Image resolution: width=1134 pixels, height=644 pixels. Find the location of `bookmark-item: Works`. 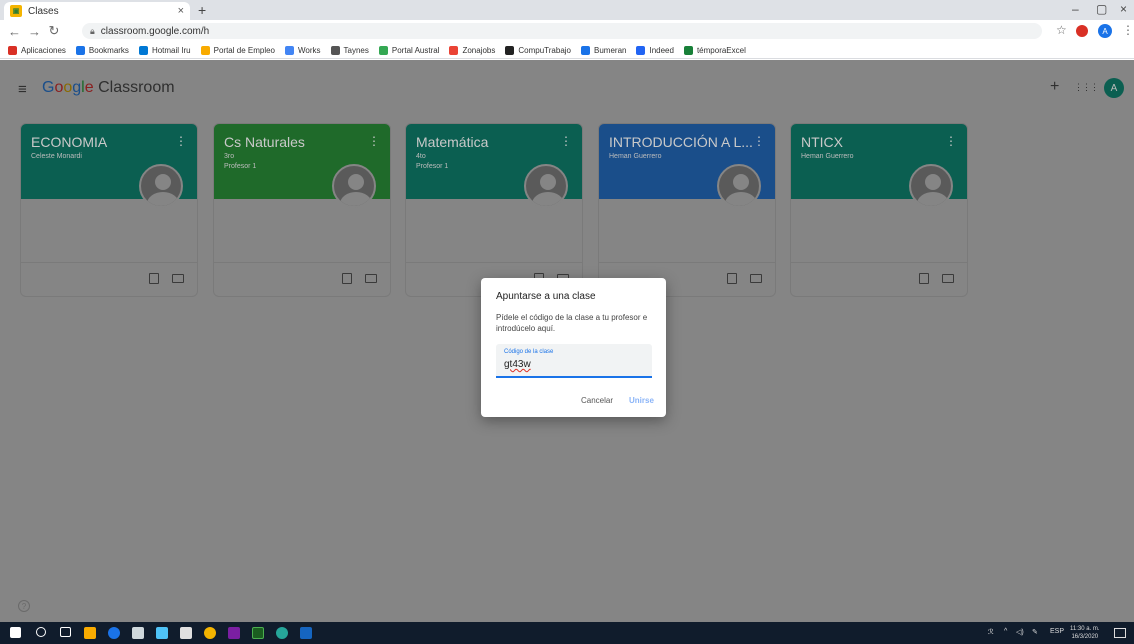

bookmark-item: Works is located at coordinates (303, 50).